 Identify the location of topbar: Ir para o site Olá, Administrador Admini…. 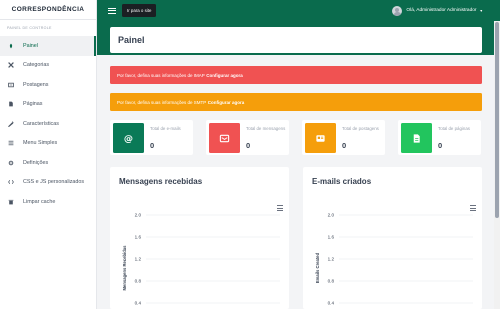
(298, 10).